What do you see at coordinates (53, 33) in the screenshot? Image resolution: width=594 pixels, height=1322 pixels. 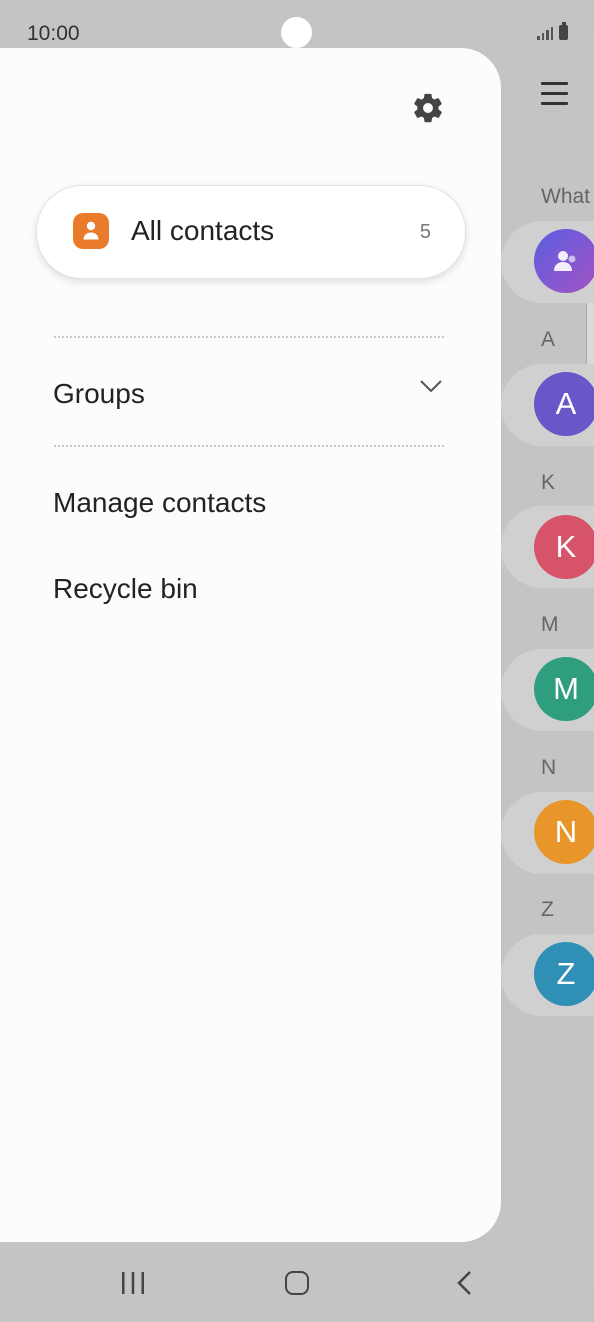 I see `status-time: 10:00` at bounding box center [53, 33].